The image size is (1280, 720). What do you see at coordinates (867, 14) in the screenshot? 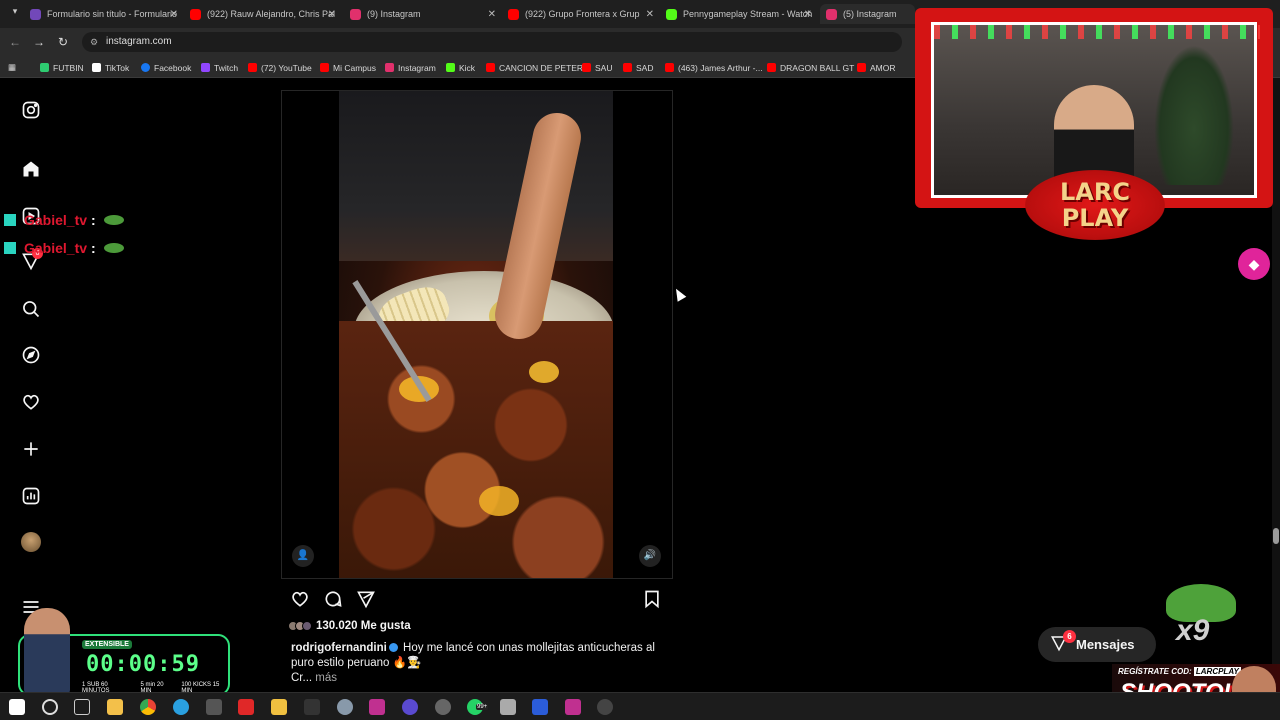
I see `tab-instagram-5: (5) Instagram` at bounding box center [867, 14].